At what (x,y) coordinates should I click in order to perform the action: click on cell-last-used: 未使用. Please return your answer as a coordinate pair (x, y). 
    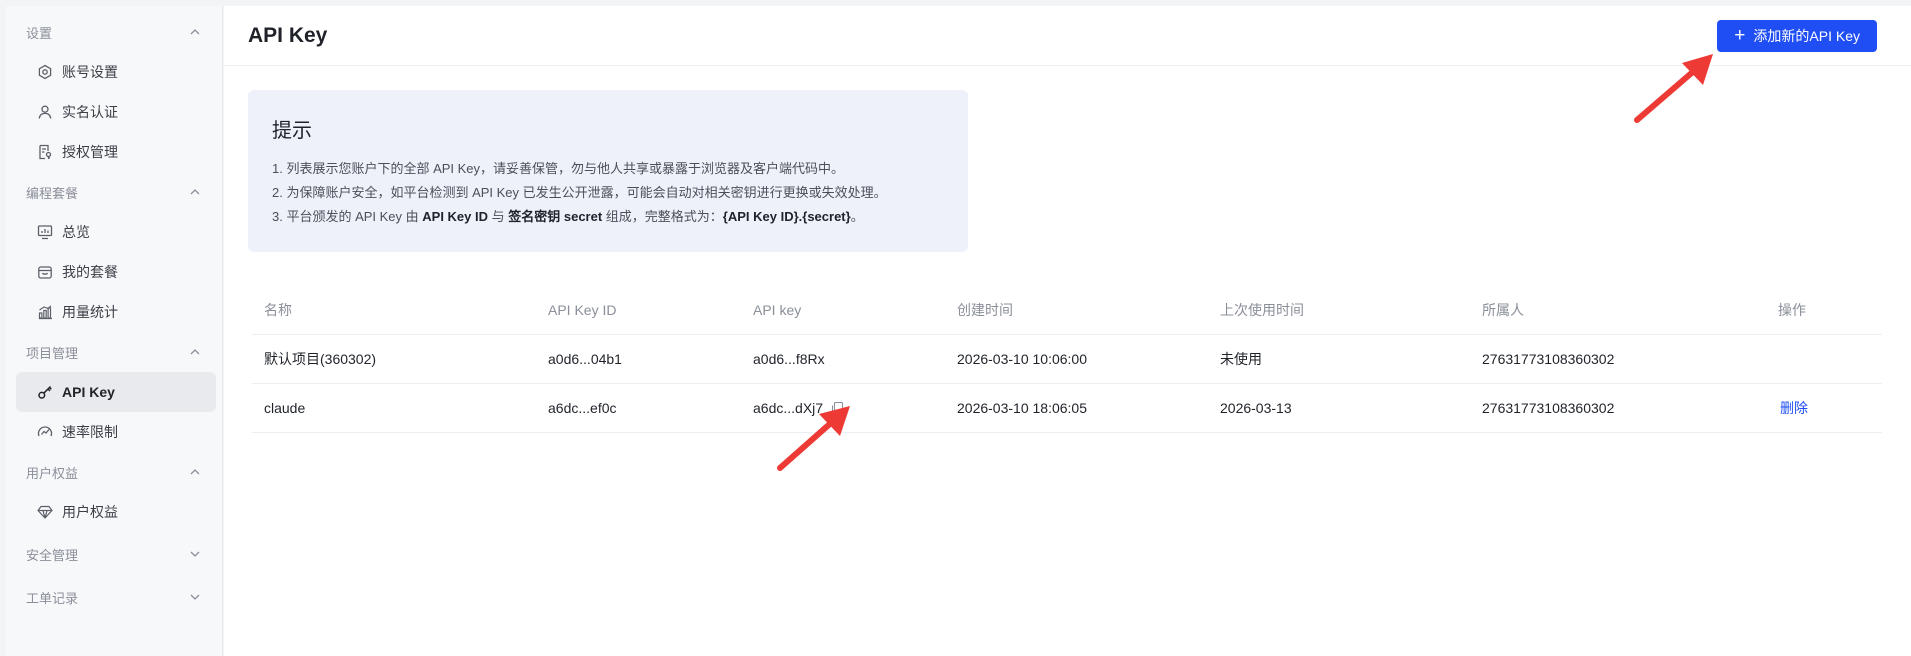
    Looking at the image, I should click on (1241, 359).